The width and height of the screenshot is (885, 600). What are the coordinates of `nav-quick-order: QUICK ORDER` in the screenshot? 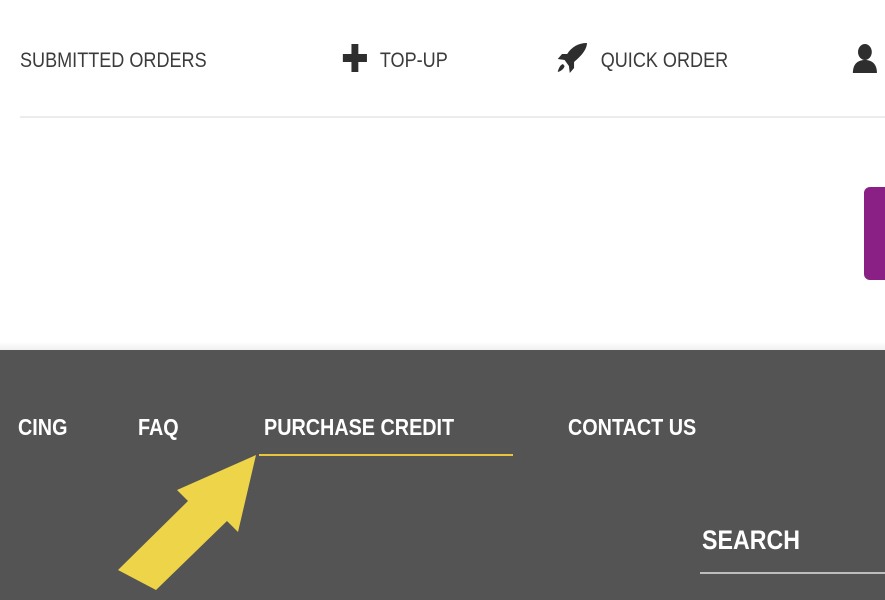 It's located at (642, 61).